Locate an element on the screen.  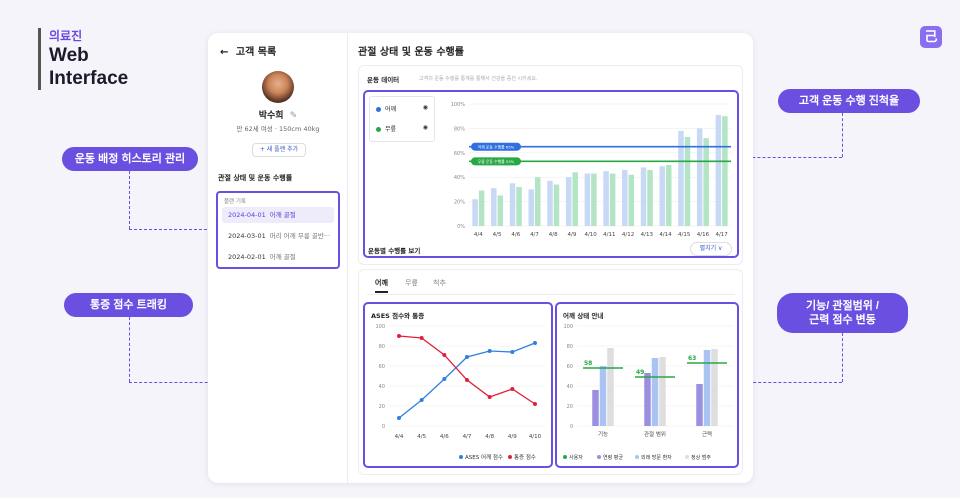
plan-item-3: 2024-02-01 어깨 골절 is located at coordinates (278, 257).